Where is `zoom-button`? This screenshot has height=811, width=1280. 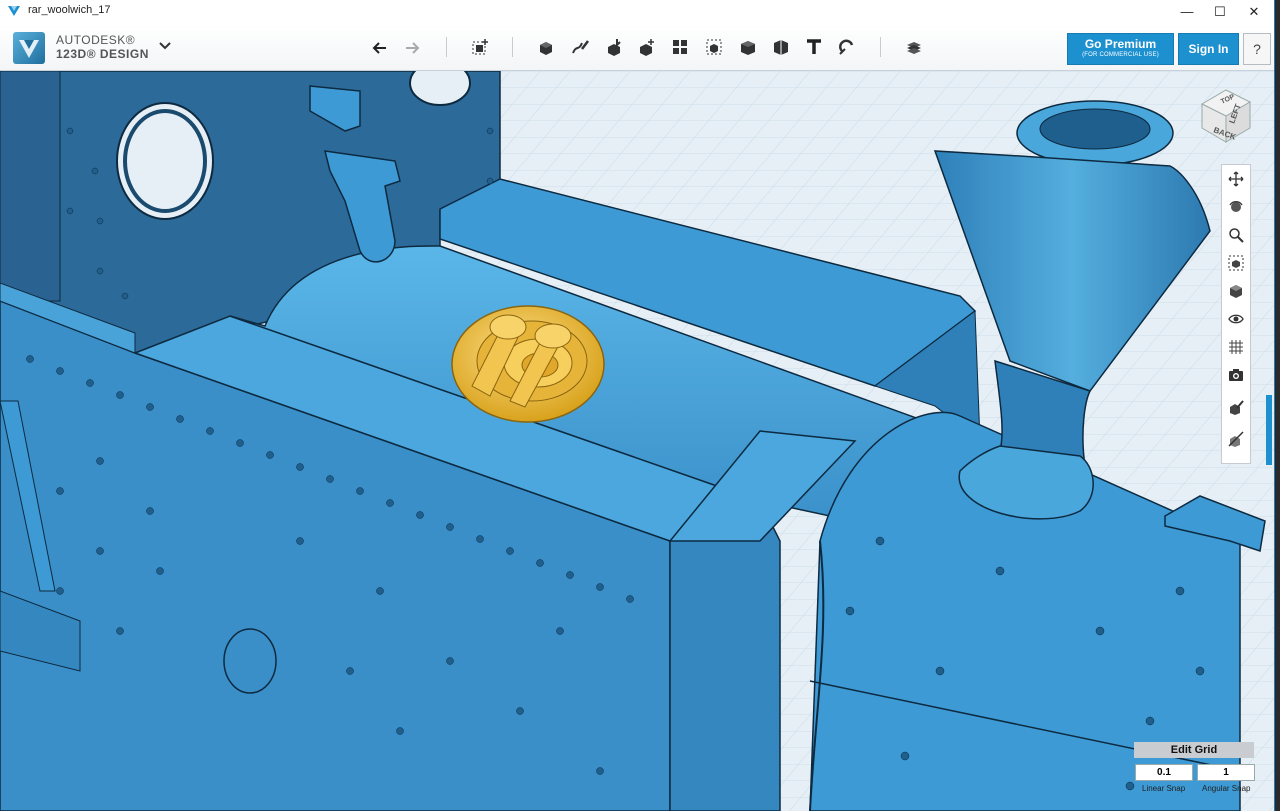 zoom-button is located at coordinates (1236, 235).